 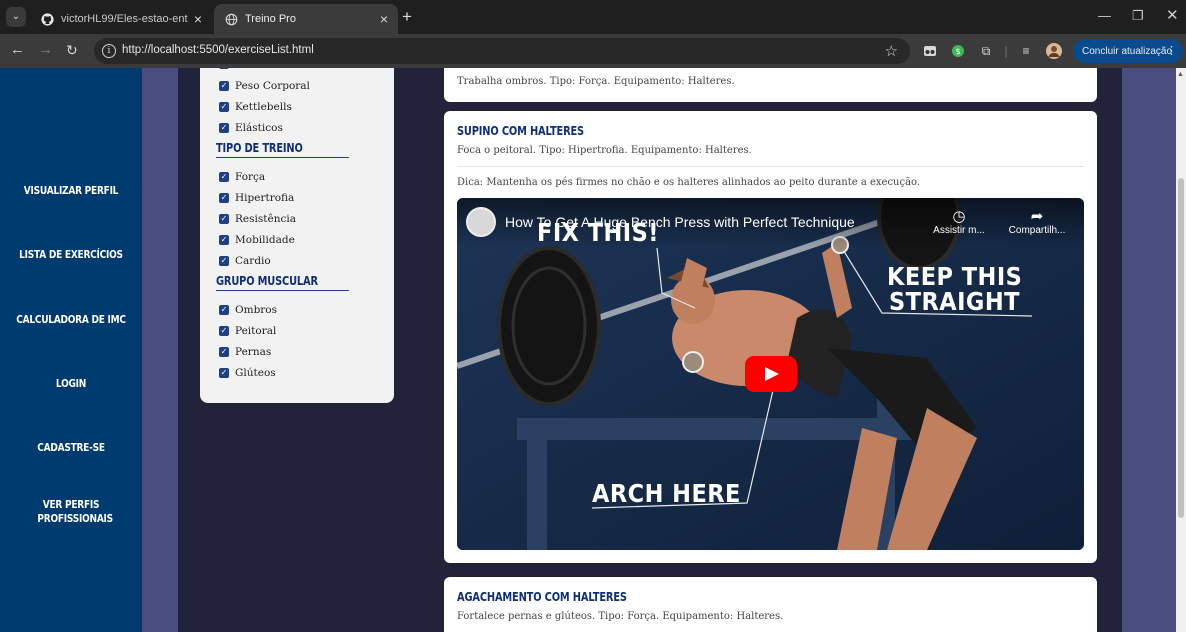 I want to click on extension-green-icon: $, so click(x=958, y=51).